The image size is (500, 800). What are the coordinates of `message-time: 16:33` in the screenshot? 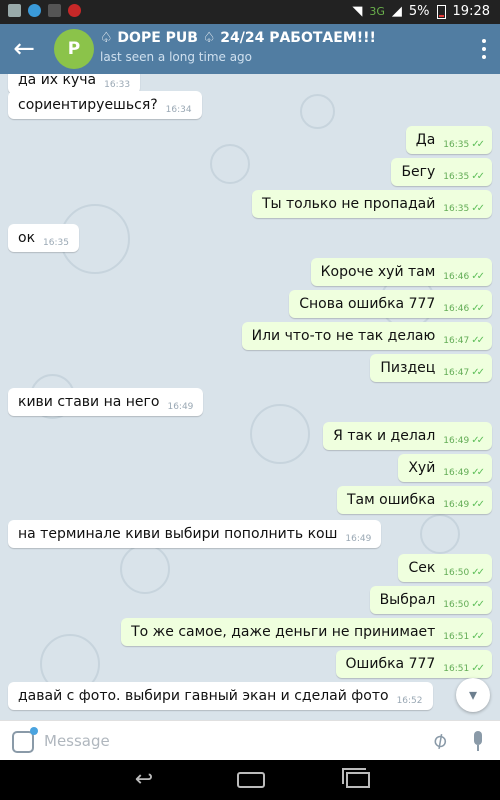 It's located at (117, 85).